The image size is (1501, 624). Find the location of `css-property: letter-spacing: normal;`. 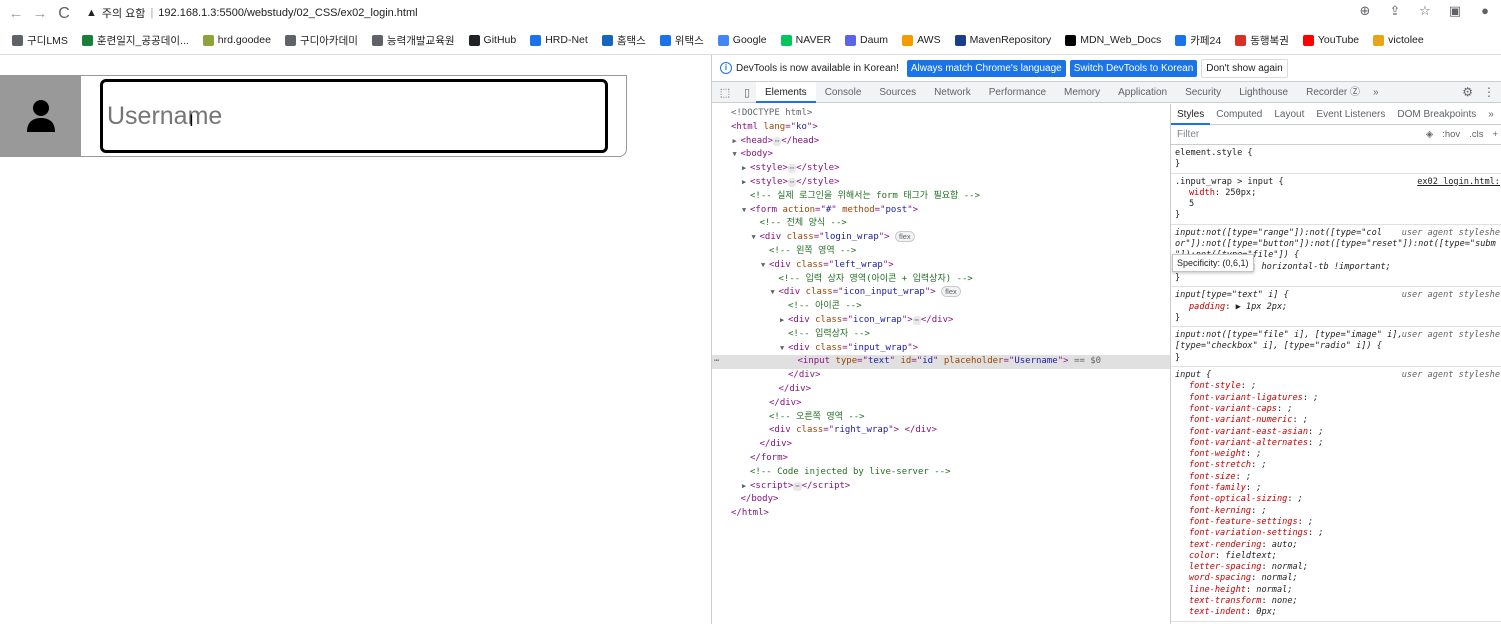

css-property: letter-spacing: normal; is located at coordinates (1336, 567).